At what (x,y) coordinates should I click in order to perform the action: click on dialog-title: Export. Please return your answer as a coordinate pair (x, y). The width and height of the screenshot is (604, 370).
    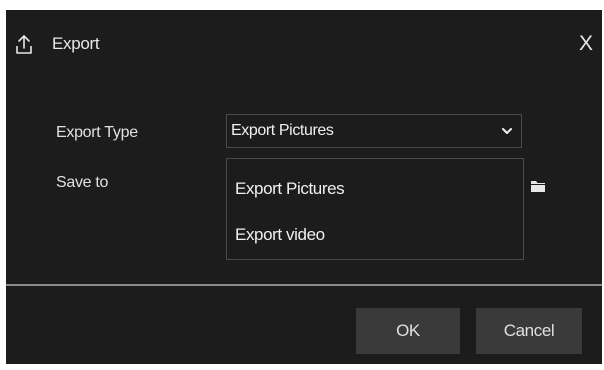
    Looking at the image, I should click on (76, 43).